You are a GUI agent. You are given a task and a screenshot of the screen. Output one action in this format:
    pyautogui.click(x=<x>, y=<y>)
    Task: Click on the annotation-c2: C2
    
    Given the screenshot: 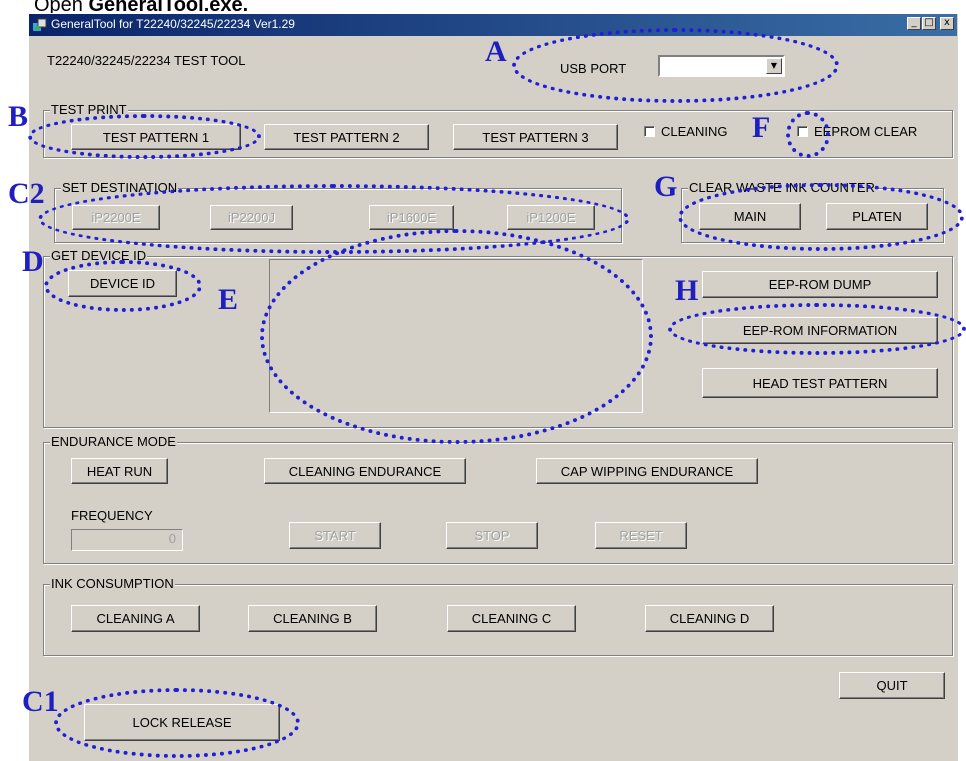 What is the action you would take?
    pyautogui.click(x=26, y=193)
    